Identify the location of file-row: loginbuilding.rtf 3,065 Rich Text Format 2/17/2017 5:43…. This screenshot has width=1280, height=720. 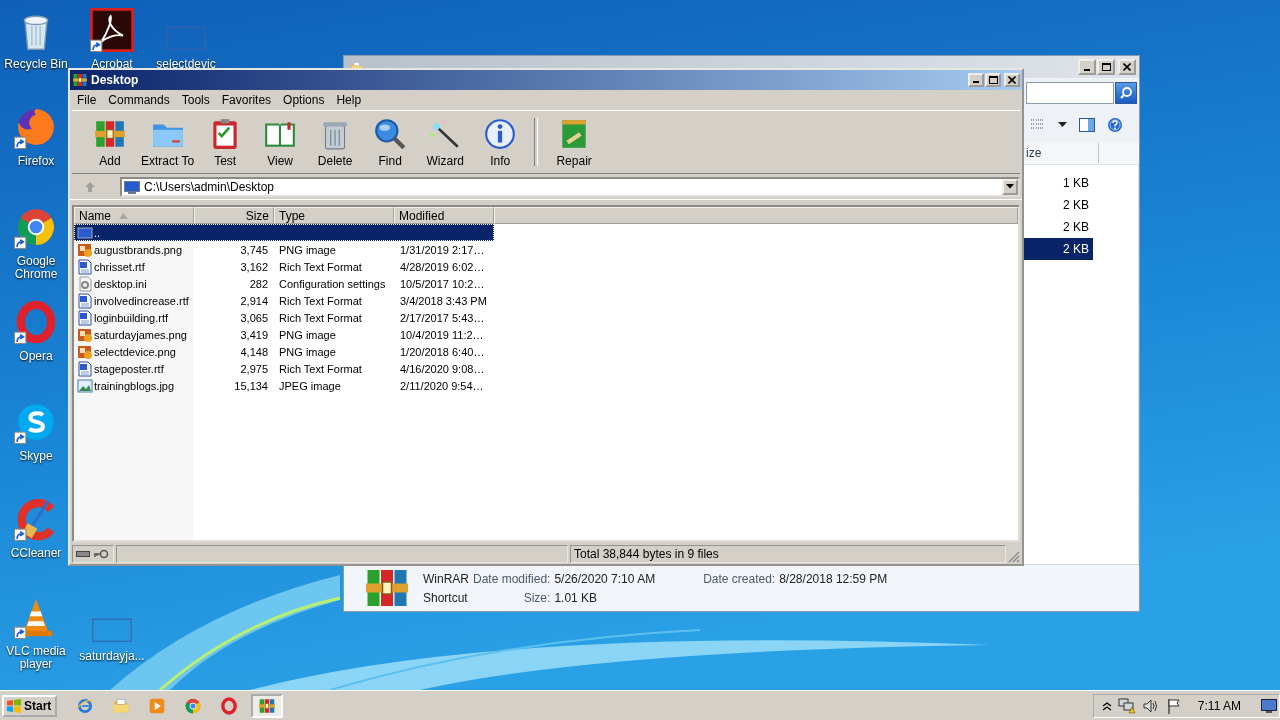
(284, 317).